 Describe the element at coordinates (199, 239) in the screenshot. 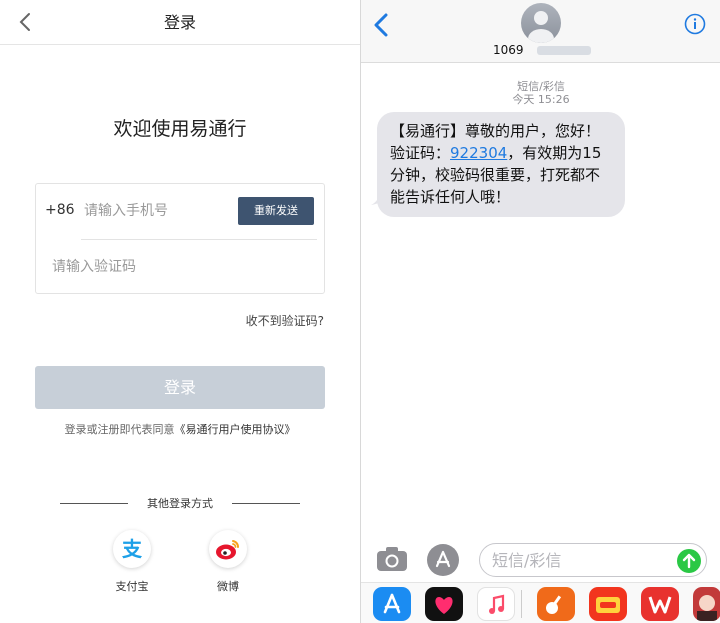

I see `form-divider` at that location.